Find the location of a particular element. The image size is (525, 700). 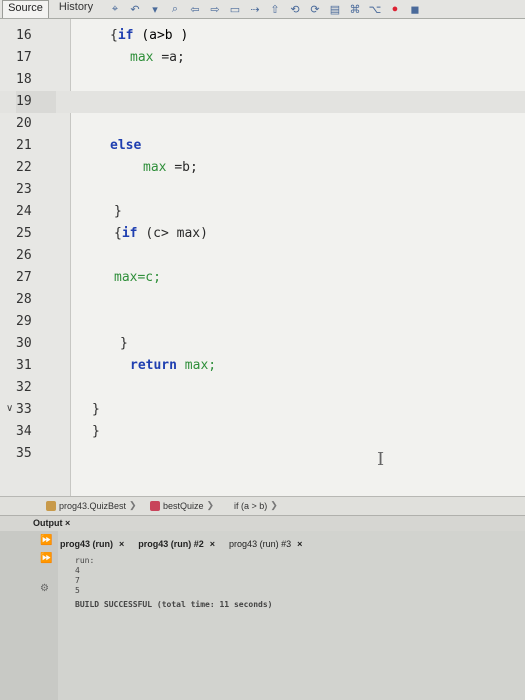

code-line-33: } is located at coordinates (96, 431).